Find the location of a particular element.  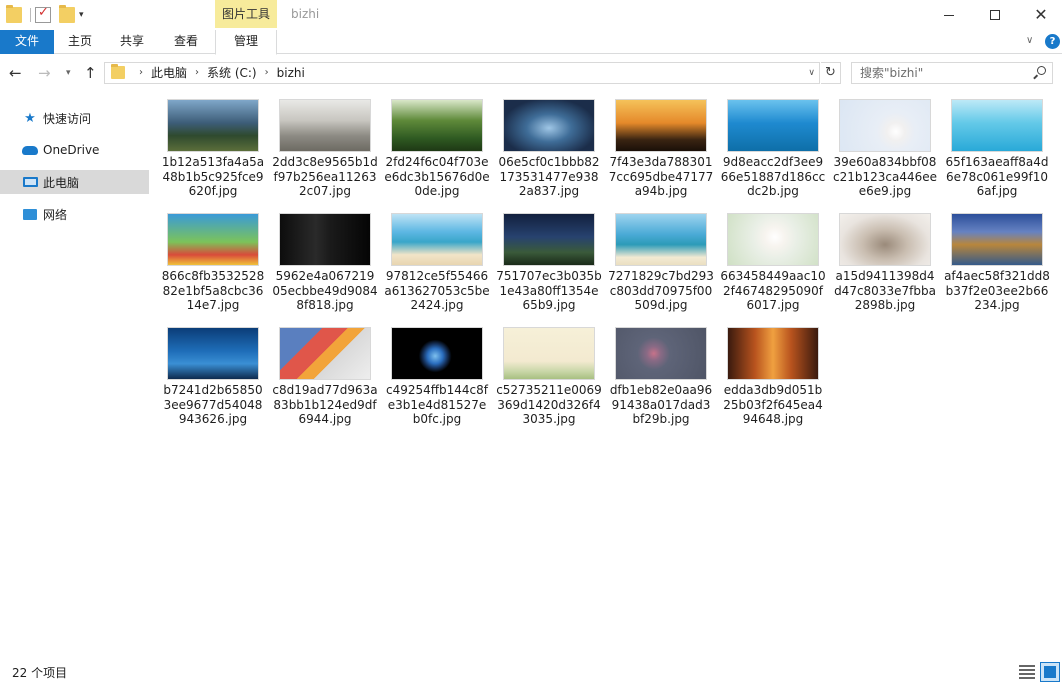

search-box is located at coordinates (952, 73).